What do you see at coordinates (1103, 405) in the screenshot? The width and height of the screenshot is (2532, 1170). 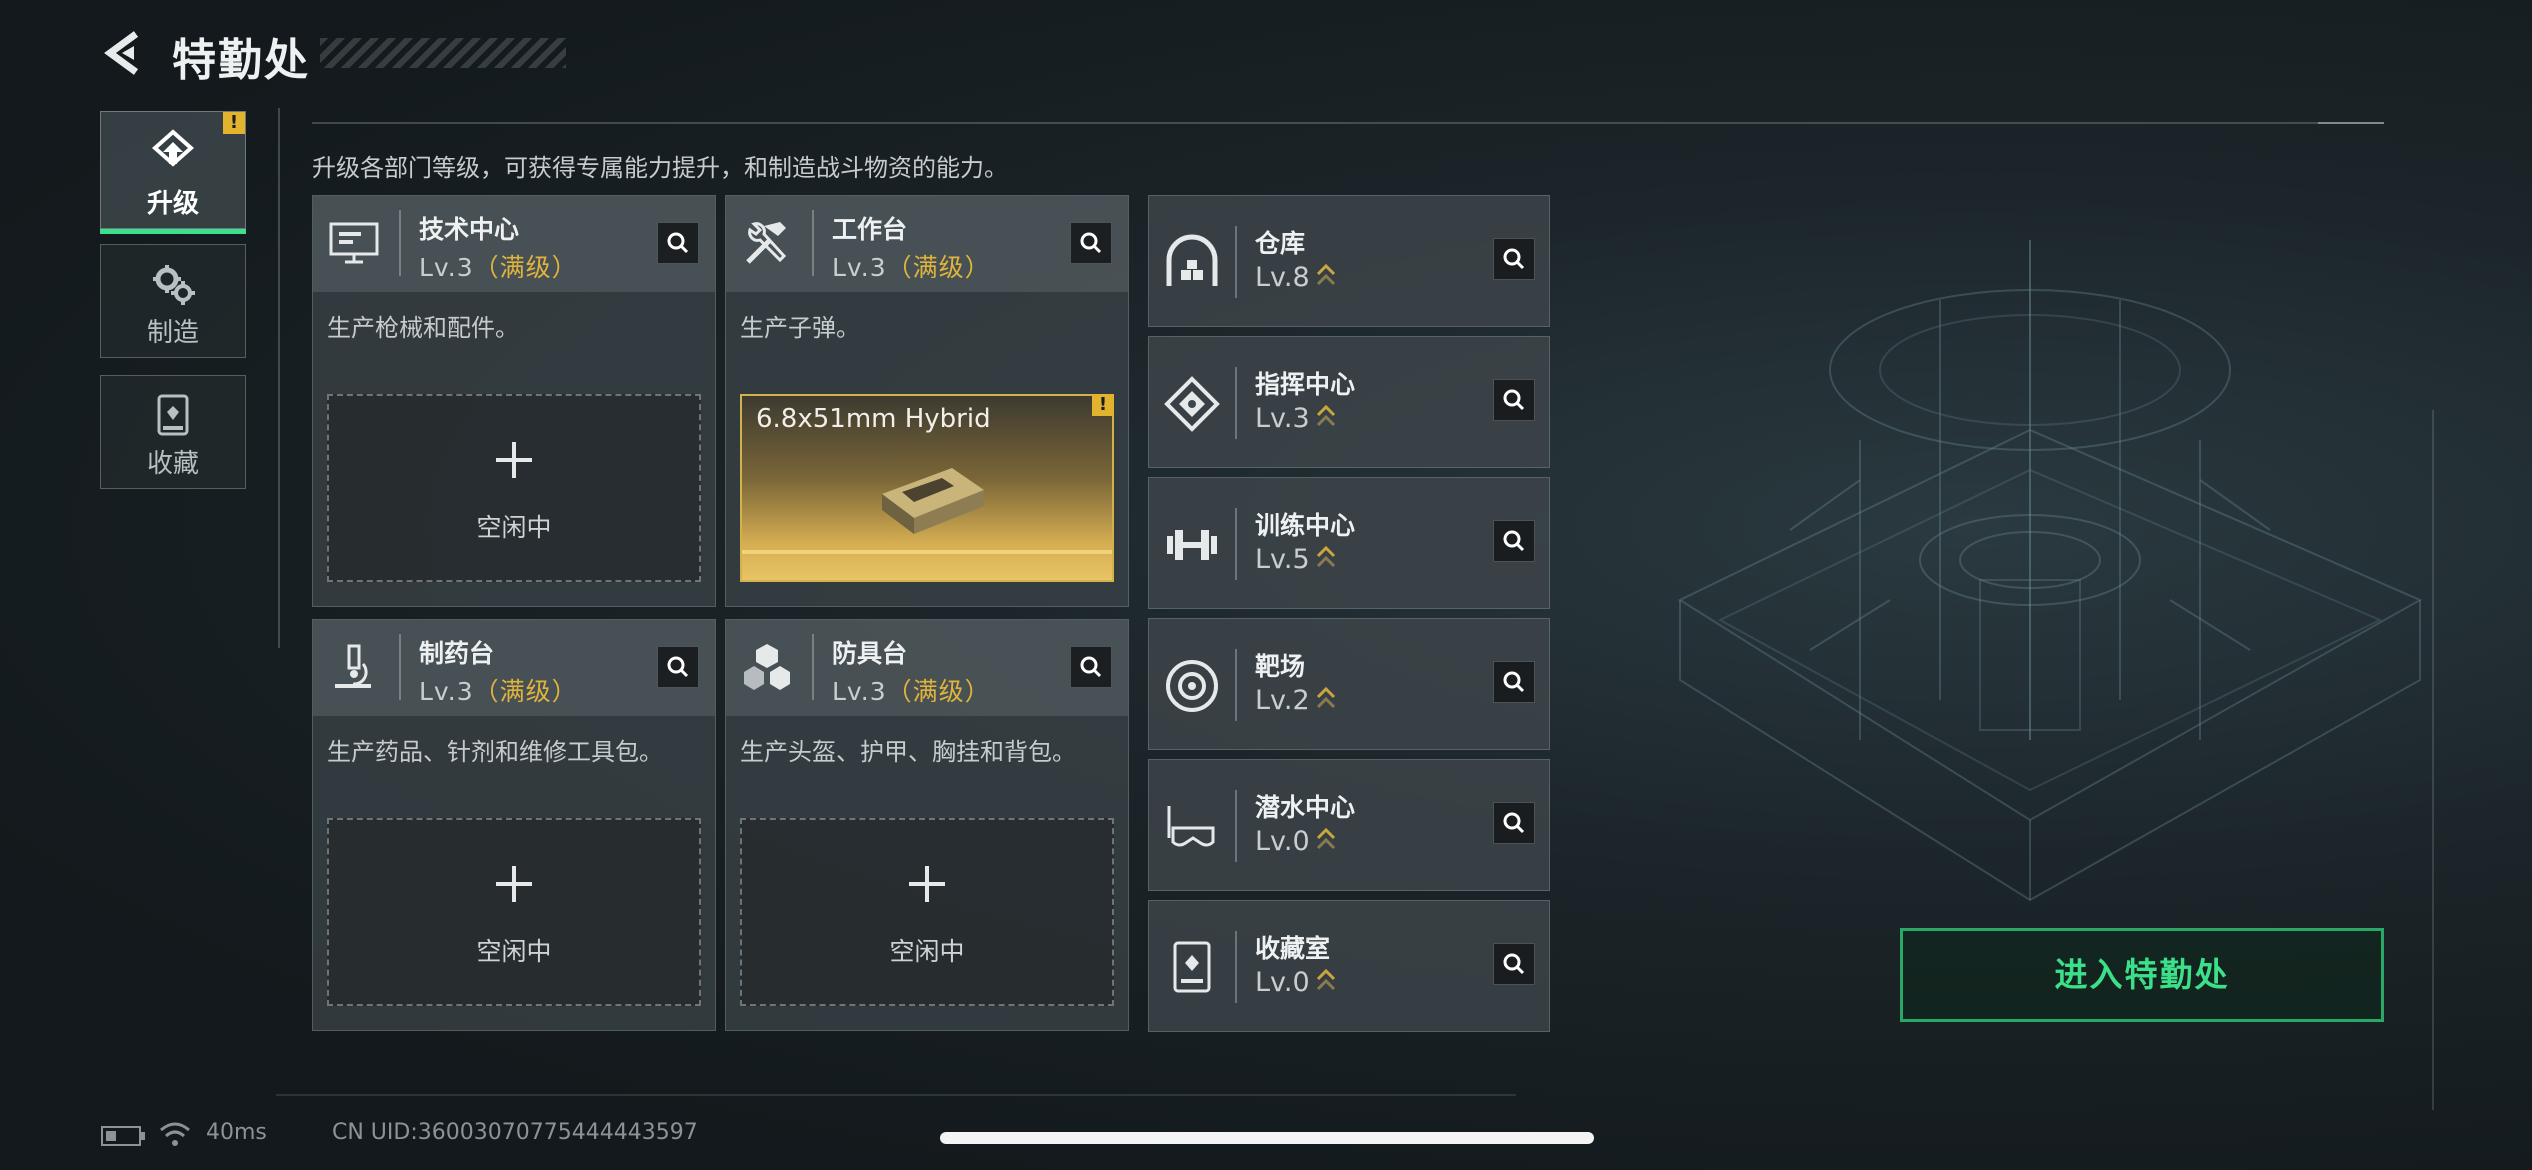 I see `crafting-alert-badge: !` at bounding box center [1103, 405].